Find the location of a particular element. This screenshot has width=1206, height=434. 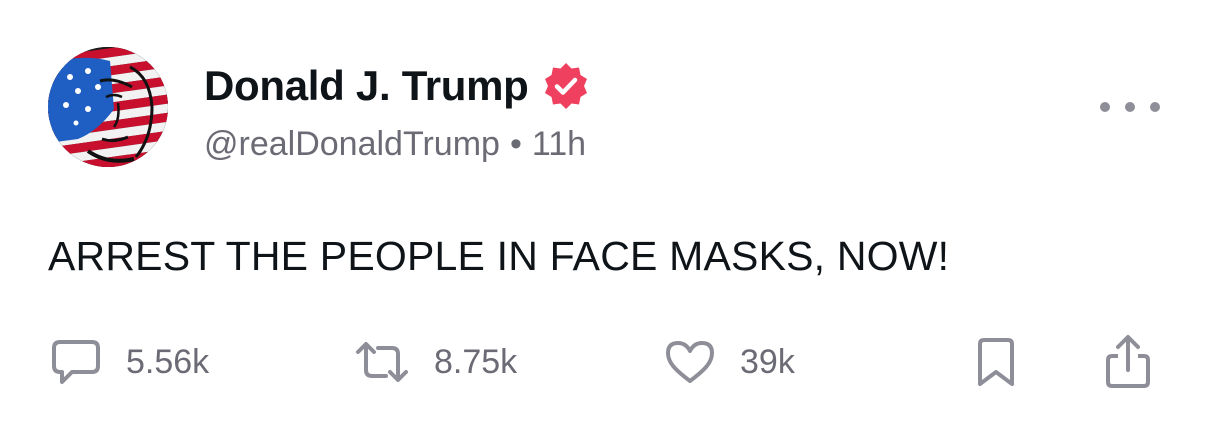

verified-badge-icon is located at coordinates (566, 86).